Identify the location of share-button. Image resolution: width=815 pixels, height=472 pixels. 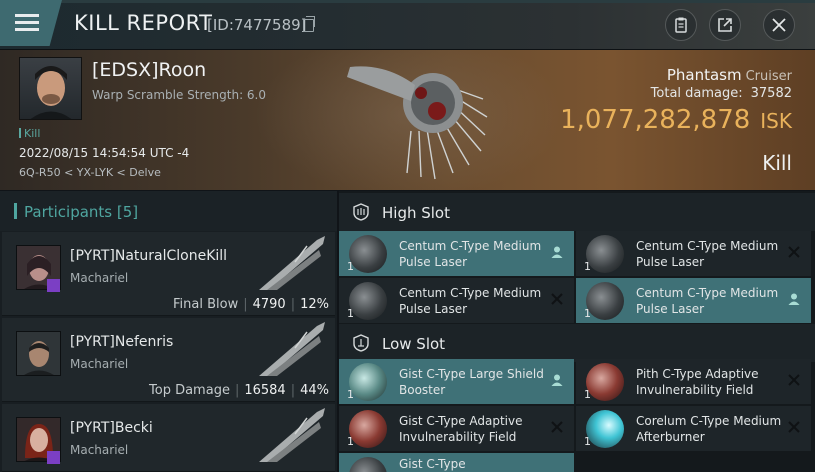
(725, 25).